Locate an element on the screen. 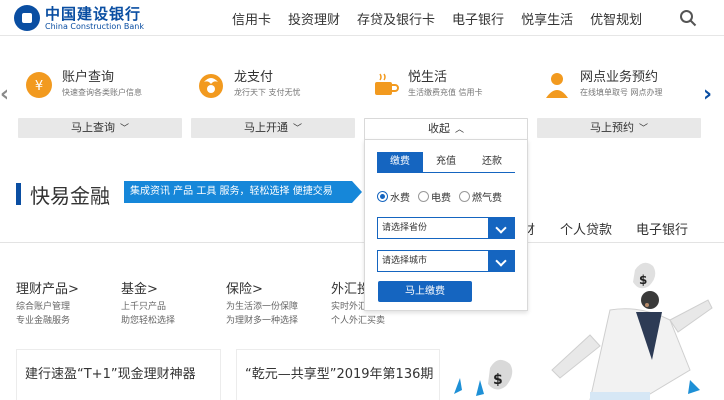  province-select: 请选择省份 is located at coordinates (446, 228).